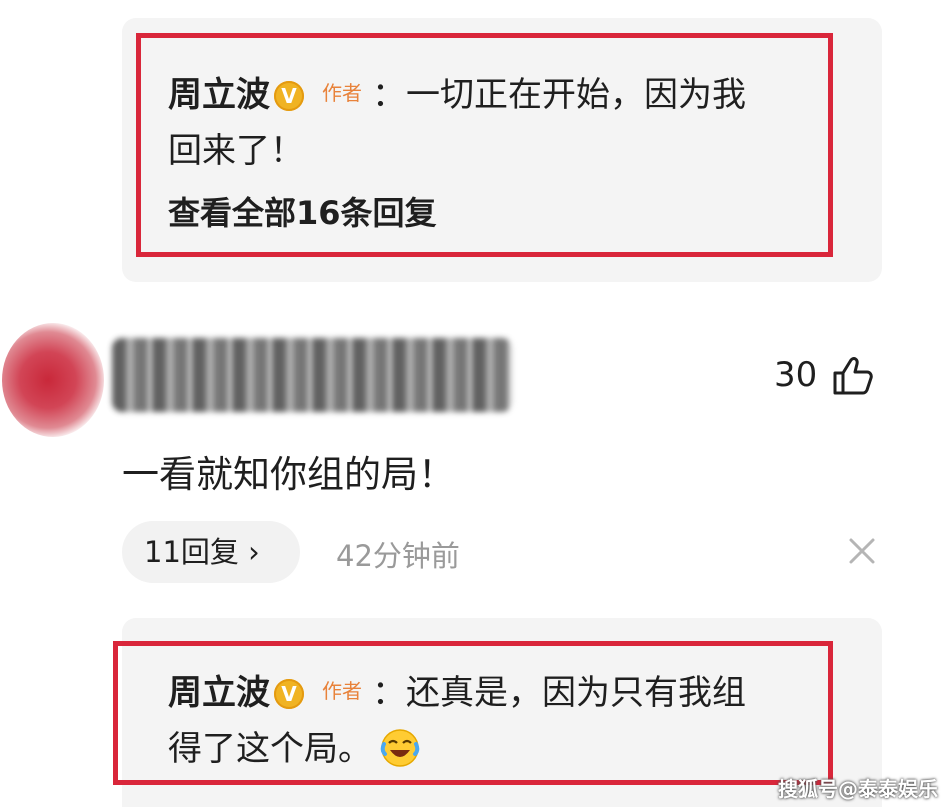 Image resolution: width=947 pixels, height=807 pixels. What do you see at coordinates (398, 556) in the screenshot?
I see `comment-time: 42分钟前` at bounding box center [398, 556].